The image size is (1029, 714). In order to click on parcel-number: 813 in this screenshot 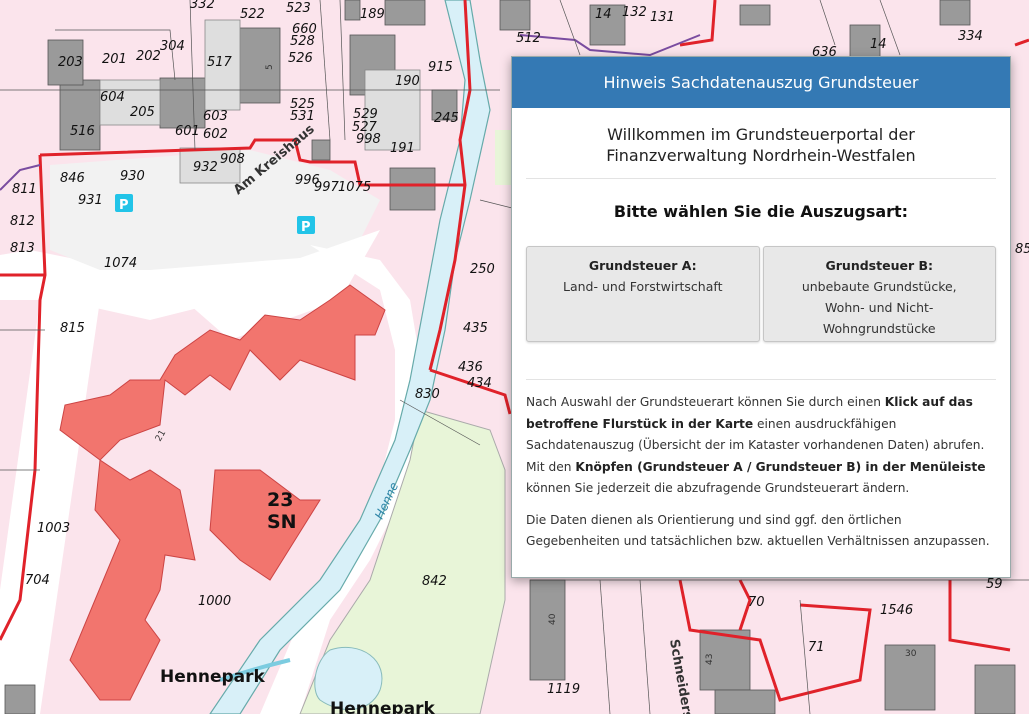, I will do `click(22, 248)`.